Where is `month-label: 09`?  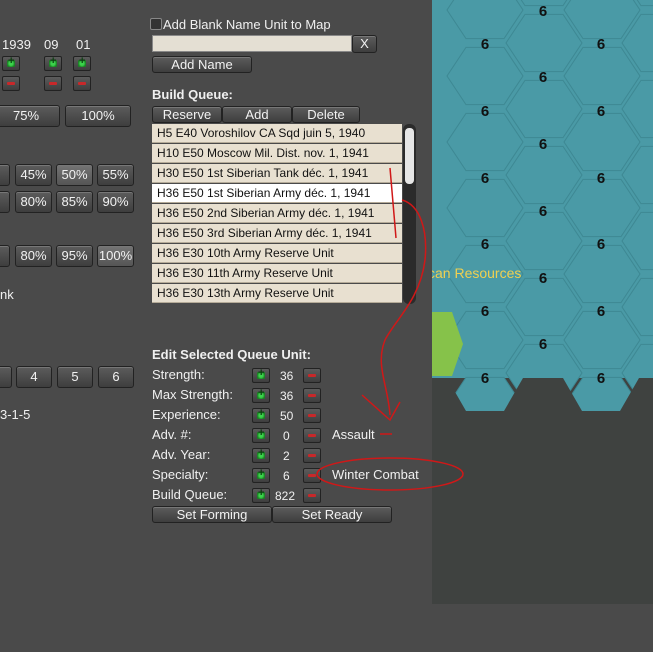 month-label: 09 is located at coordinates (51, 44).